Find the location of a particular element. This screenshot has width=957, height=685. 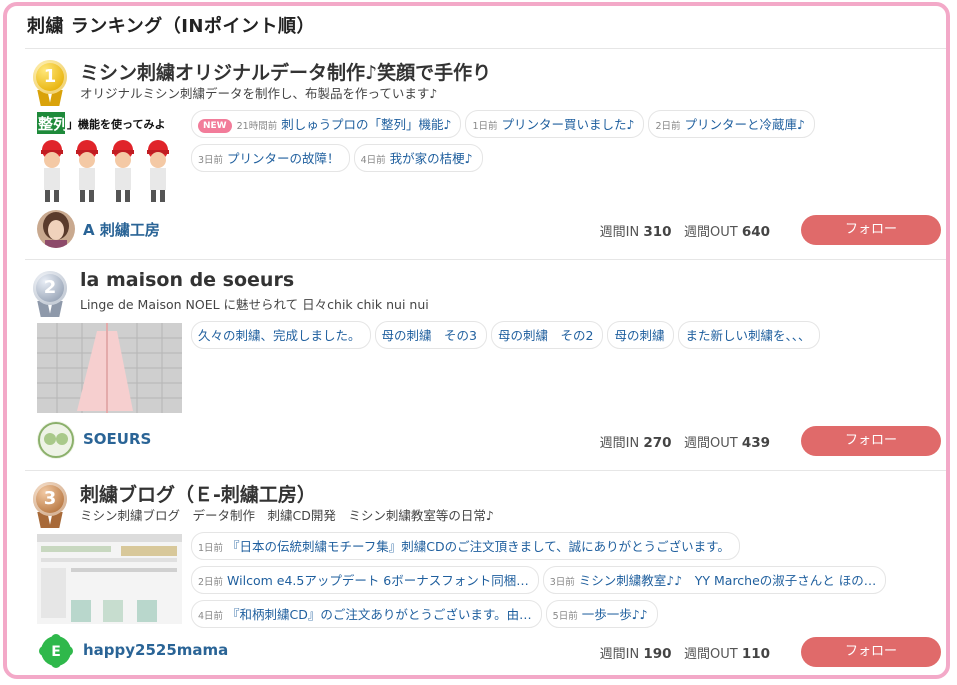

thumbnail-text: 整列 is located at coordinates (53, 124).